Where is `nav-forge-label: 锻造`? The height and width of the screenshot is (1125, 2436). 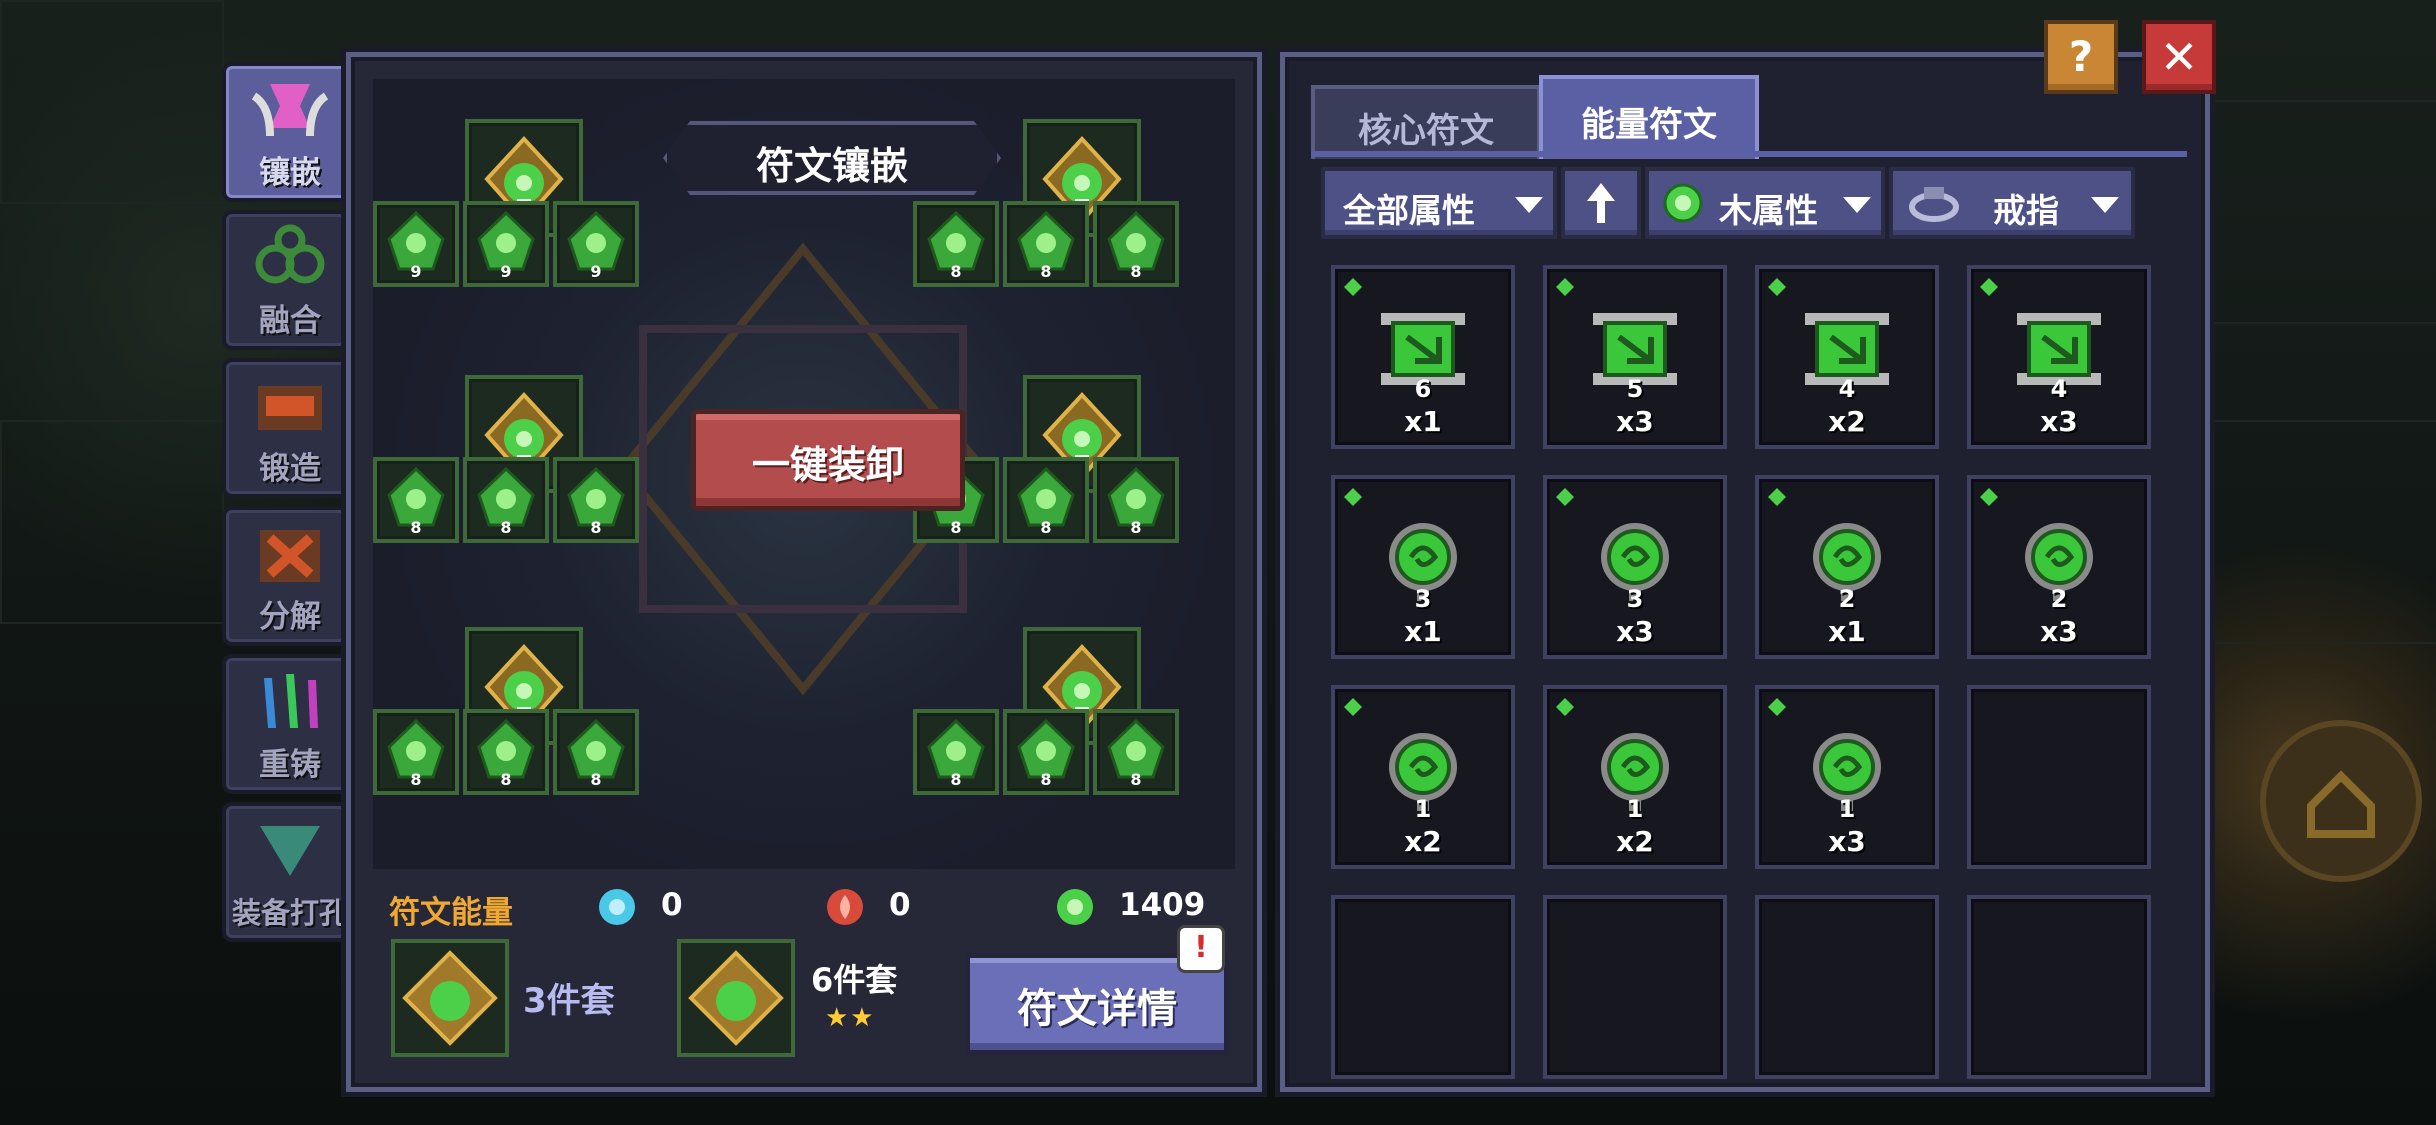
nav-forge-label: 锻造 is located at coordinates (290, 469).